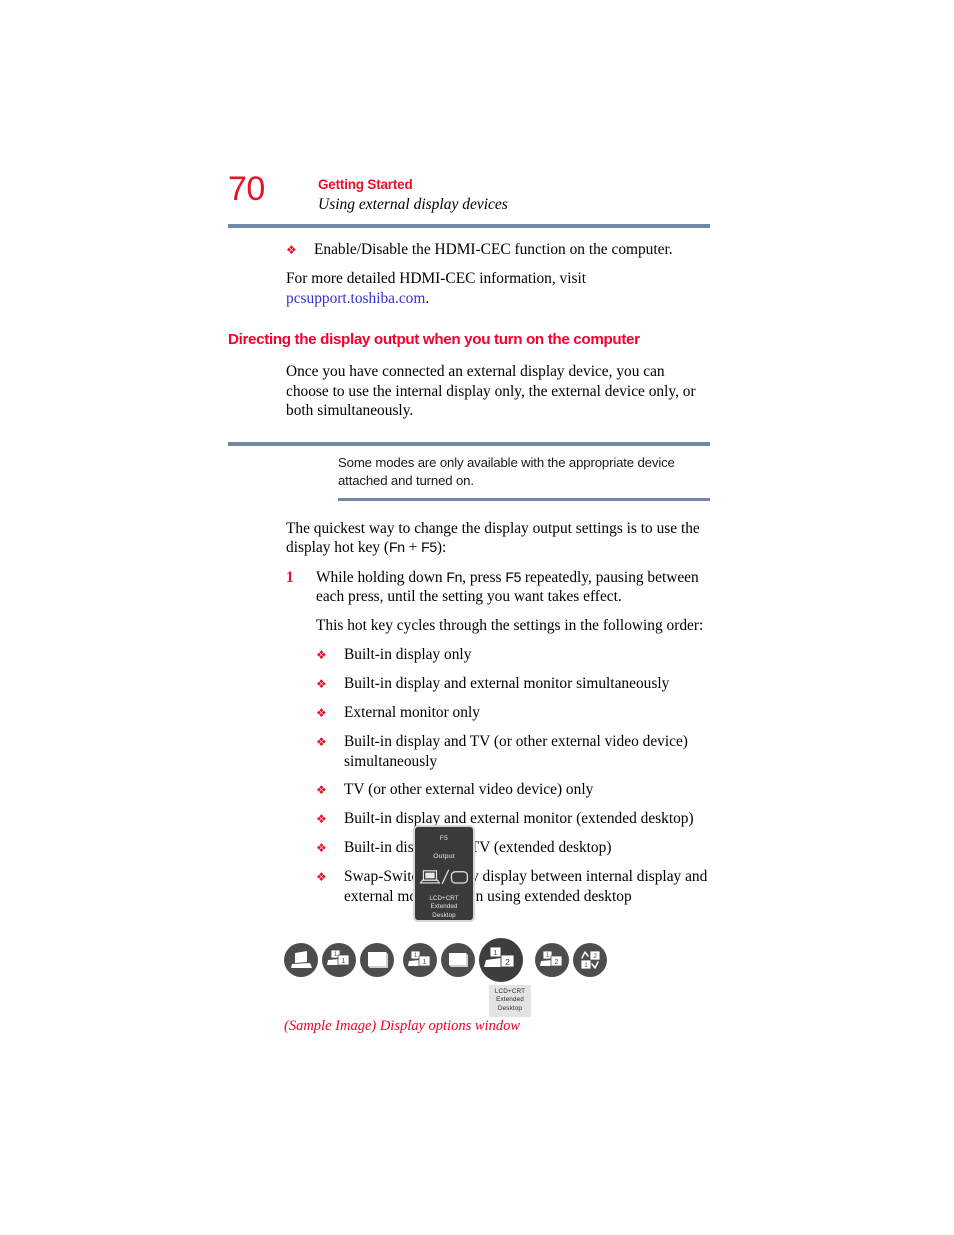 The height and width of the screenshot is (1235, 954). I want to click on lcd-only-icon, so click(301, 960).